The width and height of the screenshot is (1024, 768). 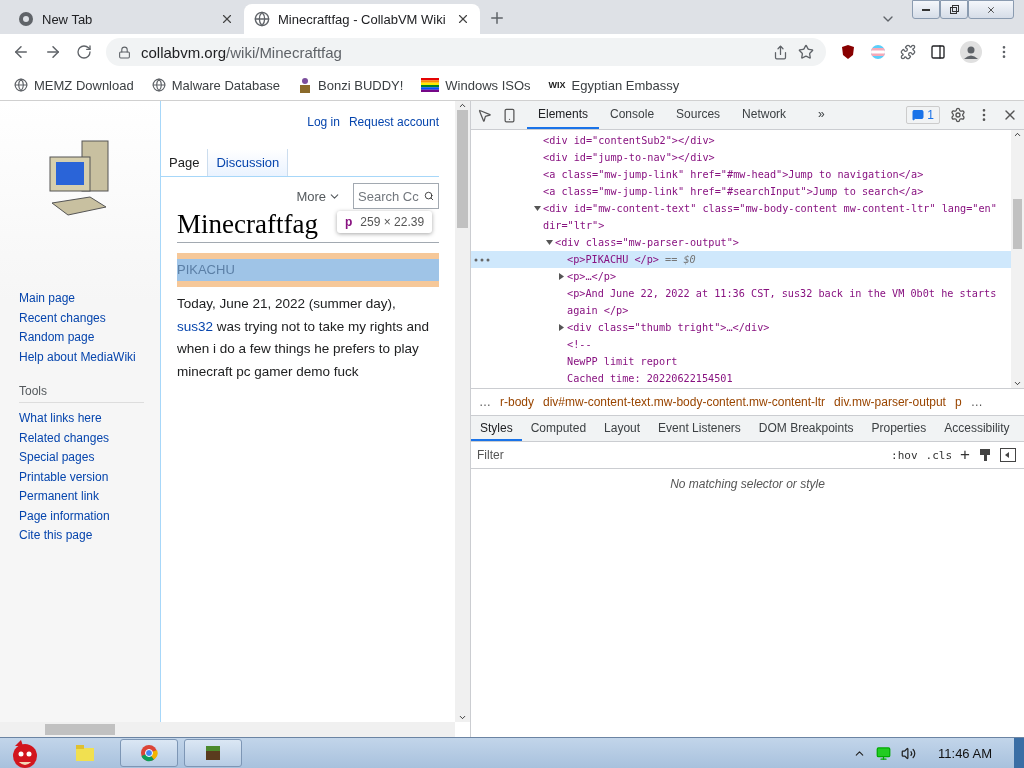 I want to click on sidebar-link: Main page, so click(x=89, y=299).